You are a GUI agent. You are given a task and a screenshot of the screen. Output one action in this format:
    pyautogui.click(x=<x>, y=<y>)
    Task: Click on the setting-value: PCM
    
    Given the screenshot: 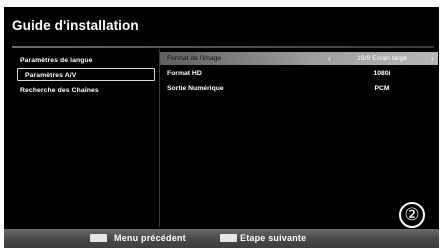 What is the action you would take?
    pyautogui.click(x=382, y=88)
    